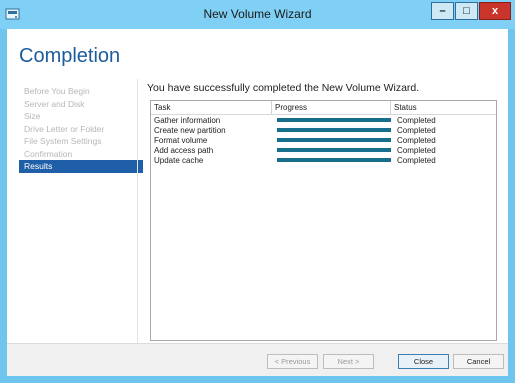 The image size is (515, 383). What do you see at coordinates (348, 361) in the screenshot?
I see `next-button: Next >` at bounding box center [348, 361].